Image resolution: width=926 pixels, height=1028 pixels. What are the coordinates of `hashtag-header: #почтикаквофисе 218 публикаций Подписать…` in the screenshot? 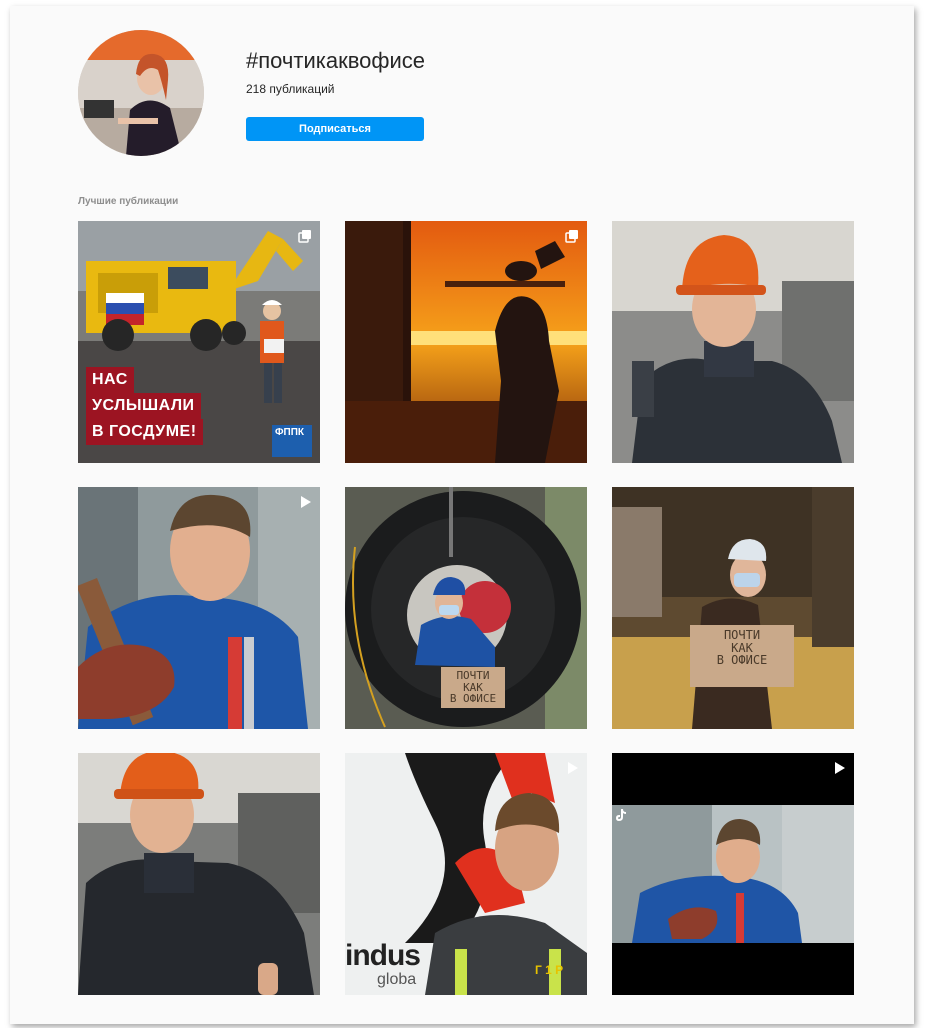 It's located at (468, 95).